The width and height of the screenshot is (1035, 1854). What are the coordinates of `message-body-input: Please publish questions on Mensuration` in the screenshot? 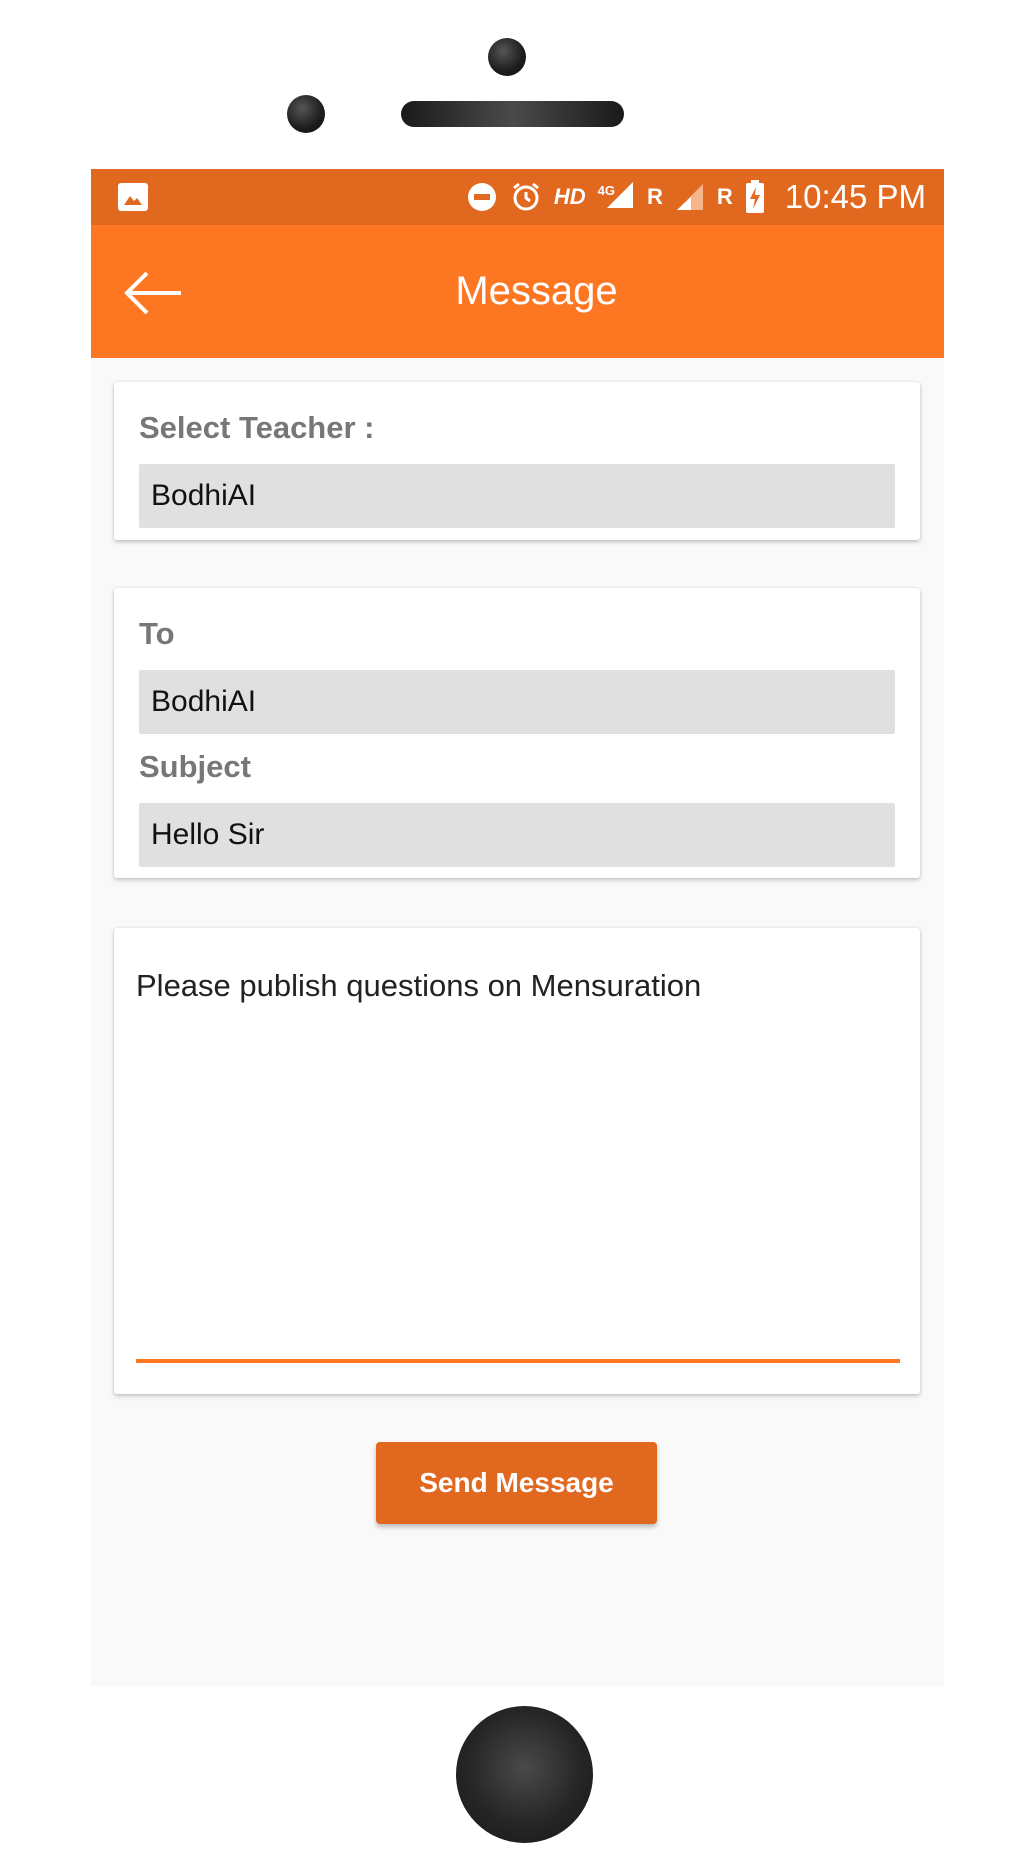 It's located at (518, 986).